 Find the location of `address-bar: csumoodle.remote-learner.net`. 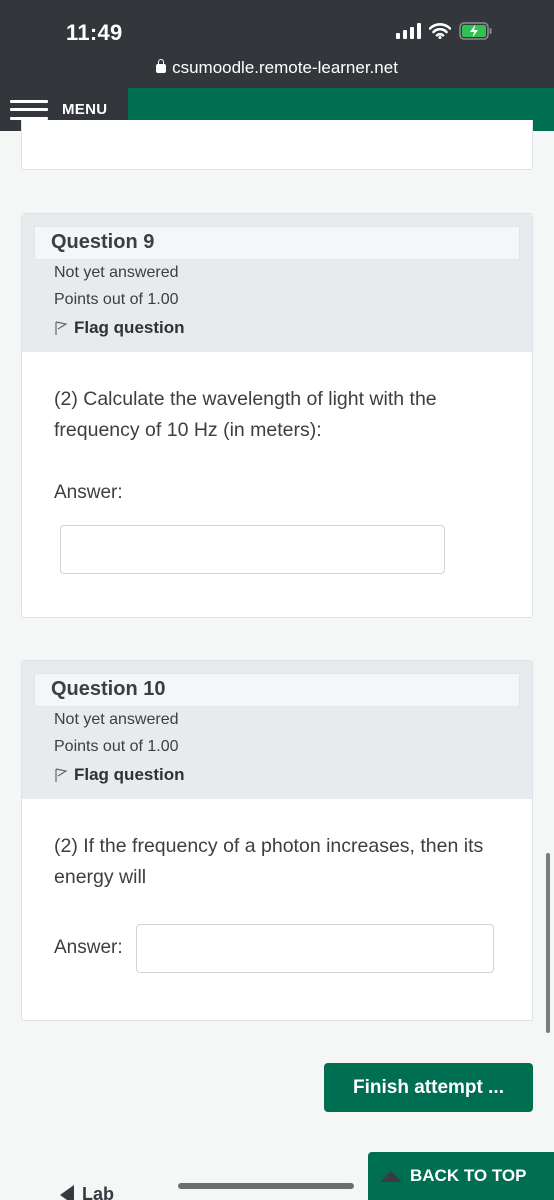

address-bar: csumoodle.remote-learner.net is located at coordinates (277, 68).